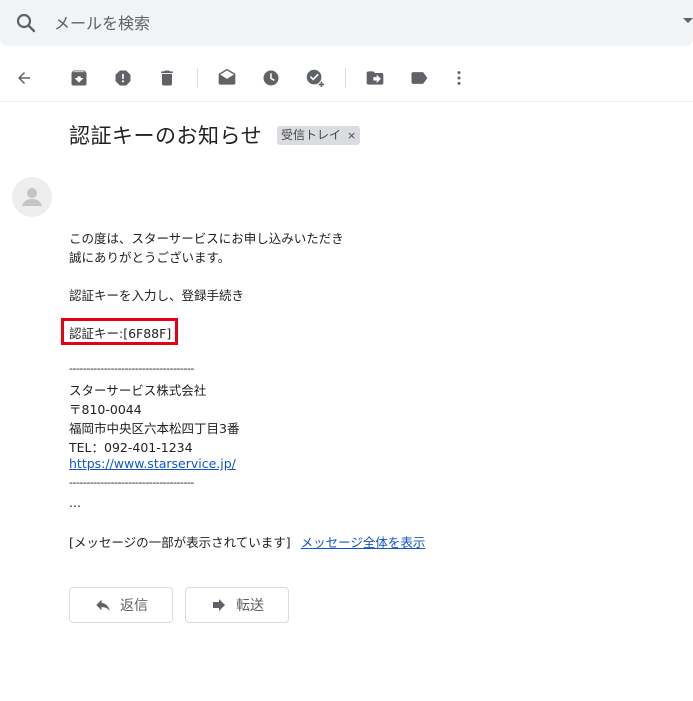 Image resolution: width=693 pixels, height=701 pixels. I want to click on more-vert-icon, so click(459, 78).